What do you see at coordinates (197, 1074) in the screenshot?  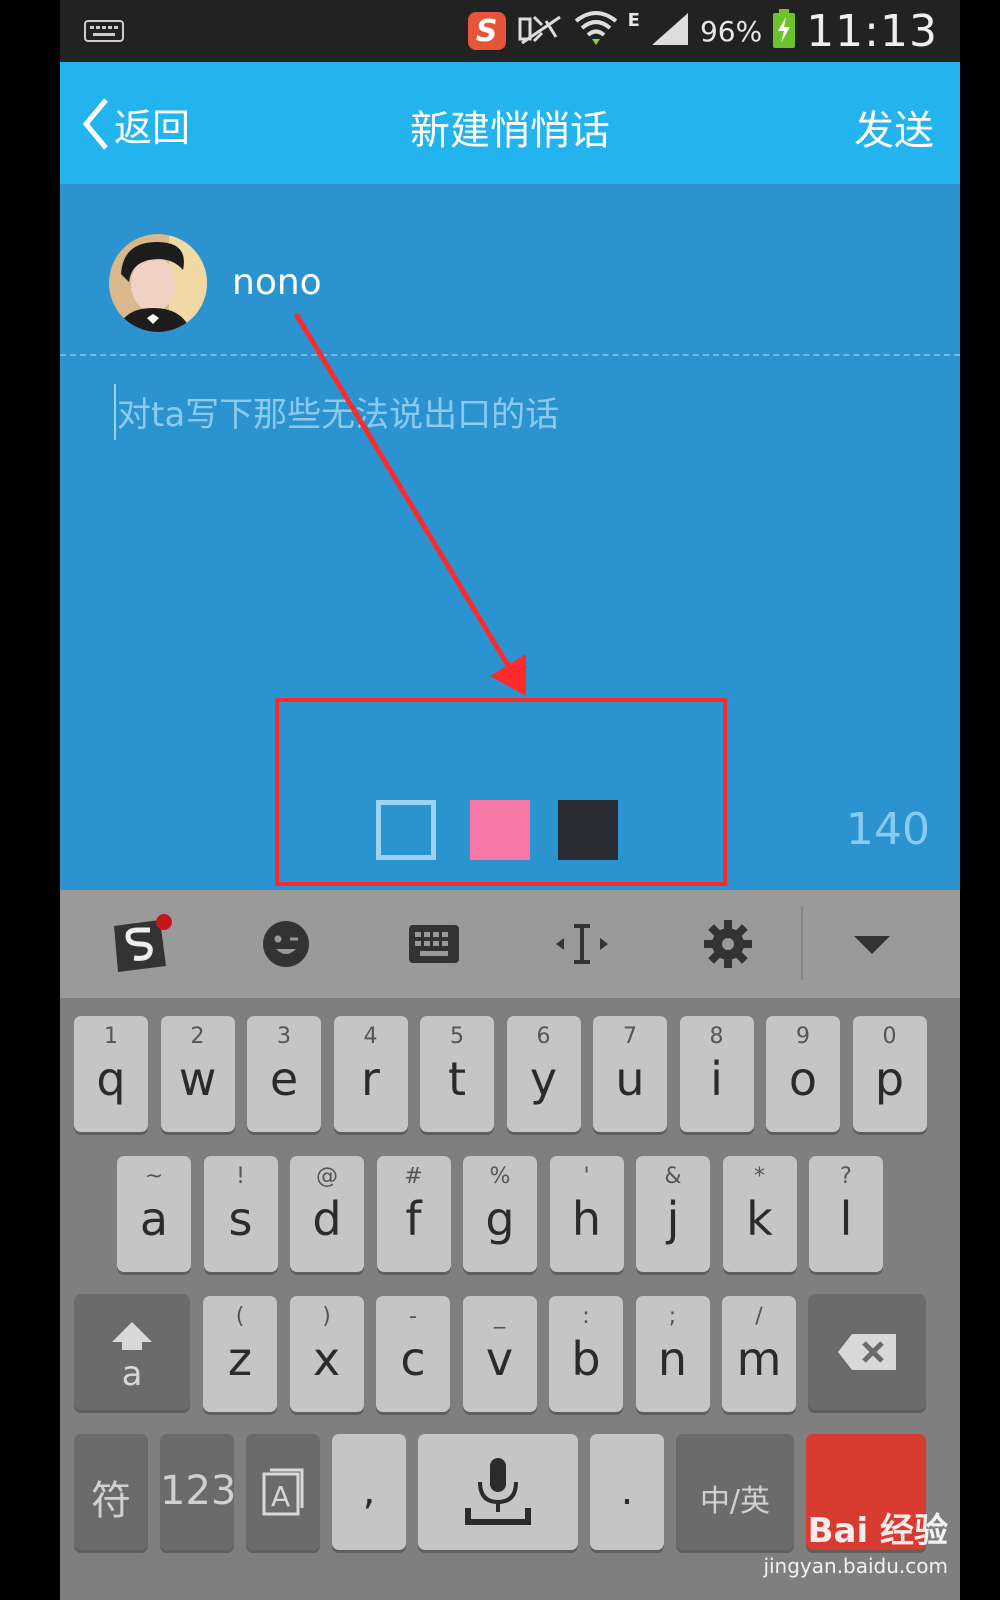 I see `key-w: 2w` at bounding box center [197, 1074].